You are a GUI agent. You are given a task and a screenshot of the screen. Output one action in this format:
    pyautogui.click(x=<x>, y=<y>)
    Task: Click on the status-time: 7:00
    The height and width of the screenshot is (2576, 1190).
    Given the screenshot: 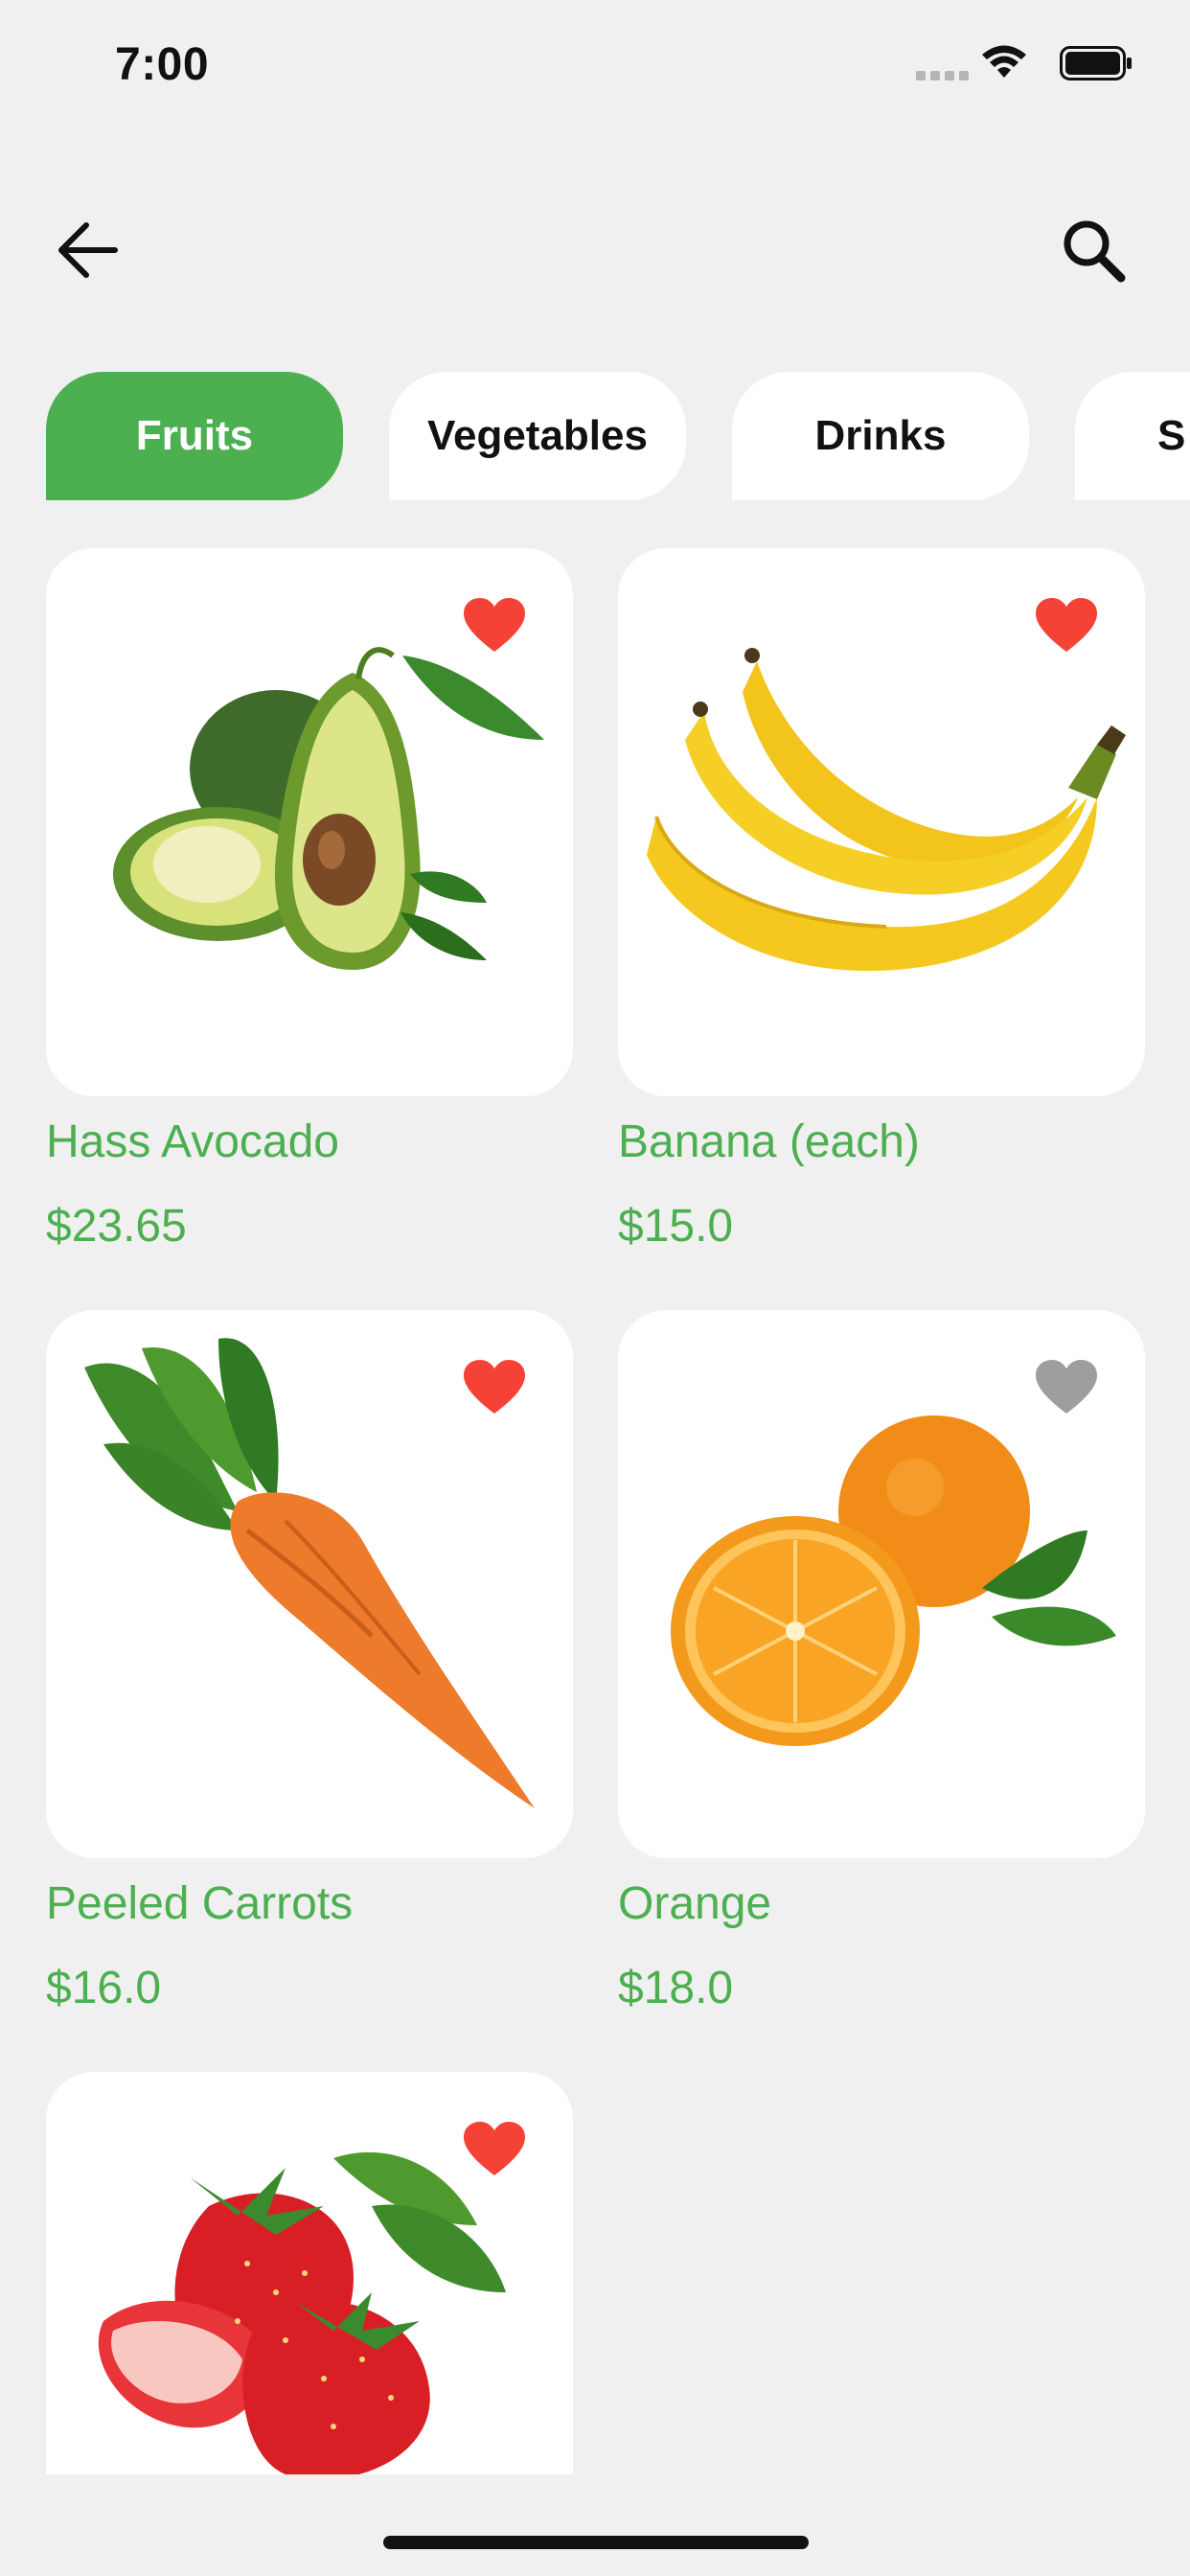 What is the action you would take?
    pyautogui.click(x=163, y=64)
    